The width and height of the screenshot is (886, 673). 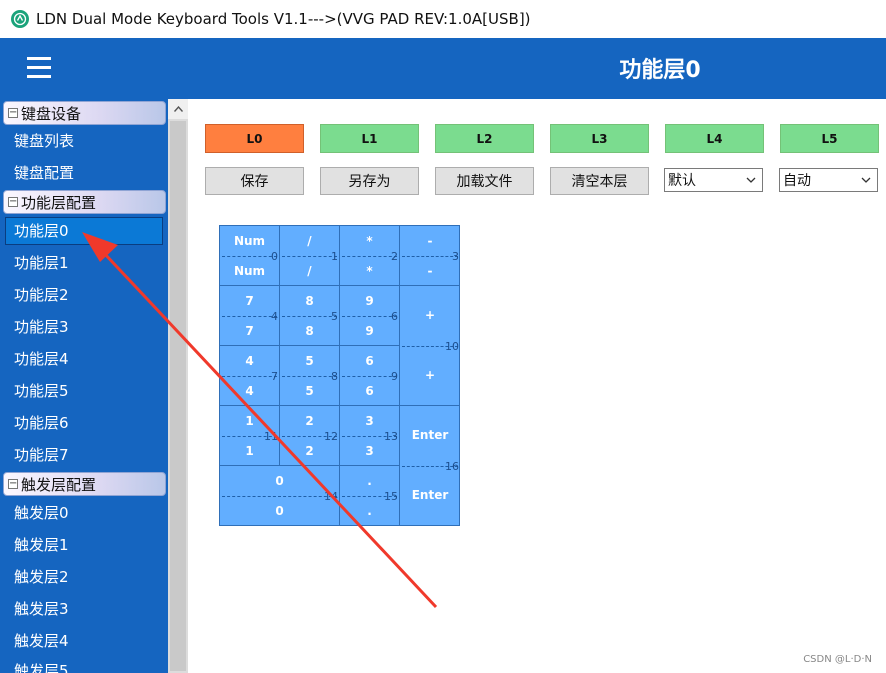 I want to click on key-1: 1 11 1, so click(x=250, y=436).